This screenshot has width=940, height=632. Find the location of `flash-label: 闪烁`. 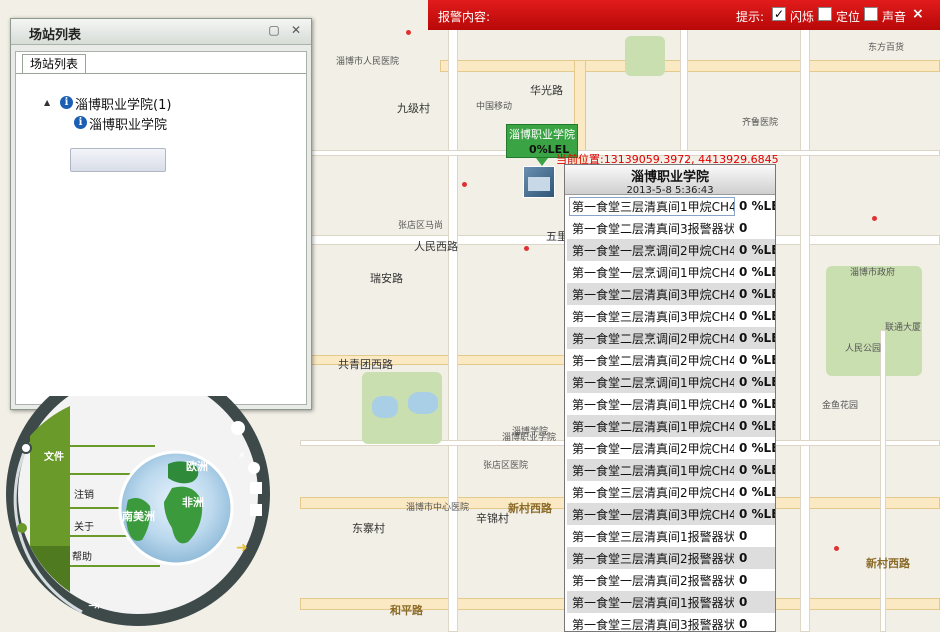

flash-label: 闪烁 is located at coordinates (802, 17).